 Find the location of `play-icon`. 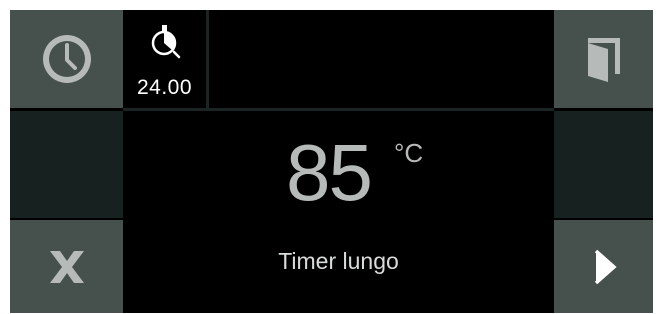

play-icon is located at coordinates (605, 266).